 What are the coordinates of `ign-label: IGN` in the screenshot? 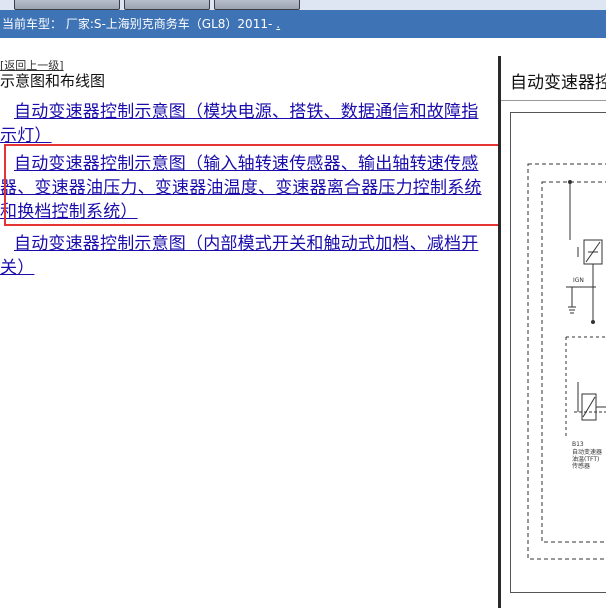 It's located at (578, 280).